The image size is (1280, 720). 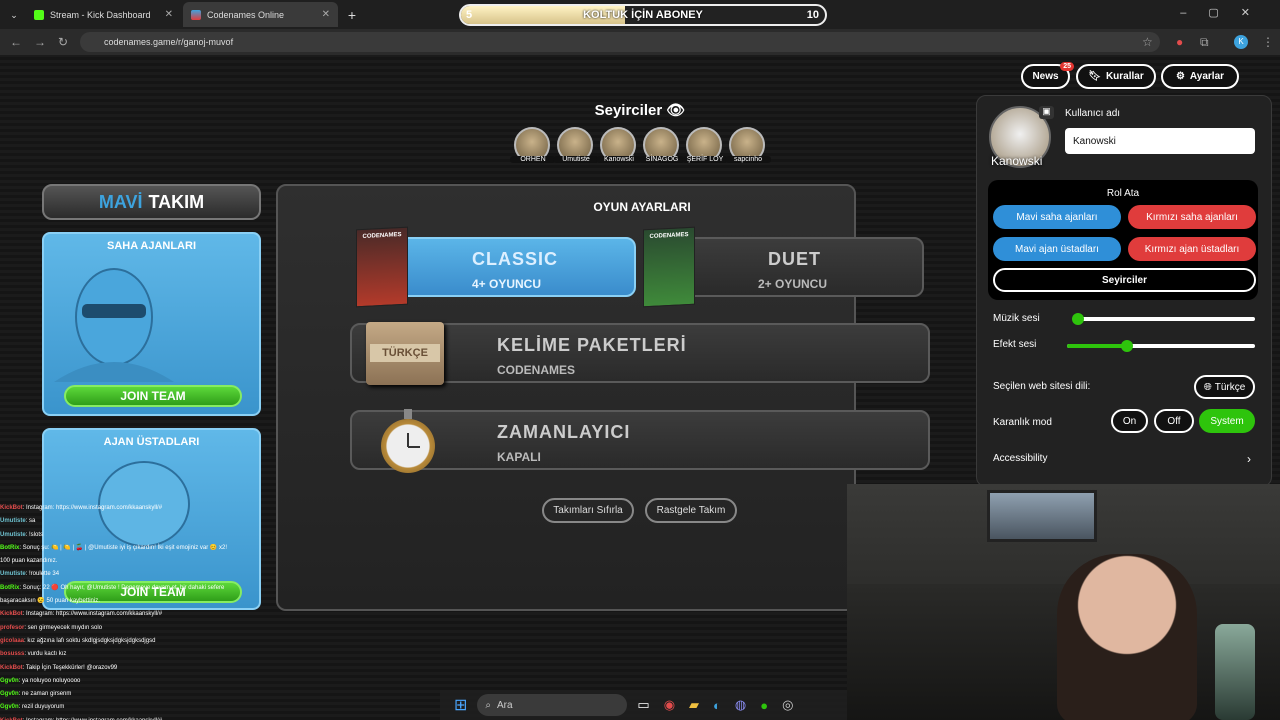 I want to click on random-team-button: Rastgele Takım, so click(x=691, y=510).